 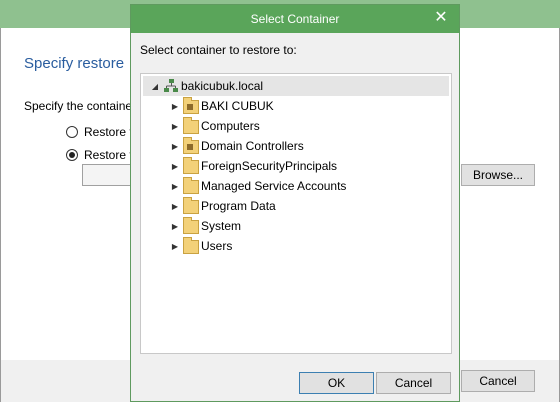 I want to click on domain-icon, so click(x=171, y=86).